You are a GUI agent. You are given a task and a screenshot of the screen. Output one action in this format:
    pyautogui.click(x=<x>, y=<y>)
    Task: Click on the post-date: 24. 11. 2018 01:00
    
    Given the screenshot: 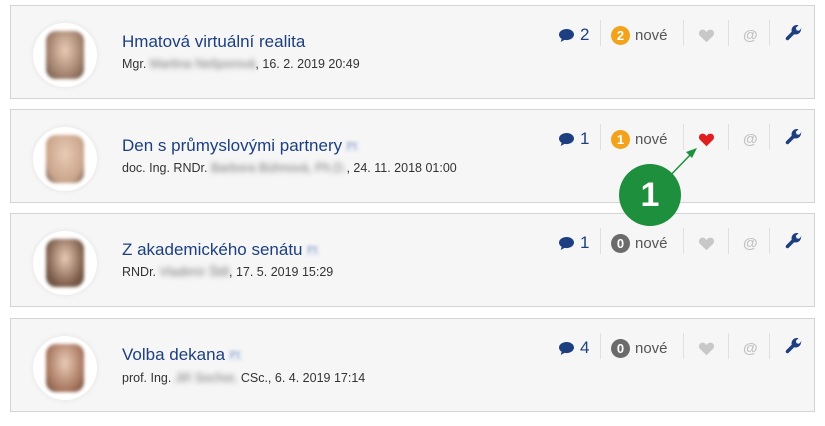 What is the action you would take?
    pyautogui.click(x=405, y=168)
    